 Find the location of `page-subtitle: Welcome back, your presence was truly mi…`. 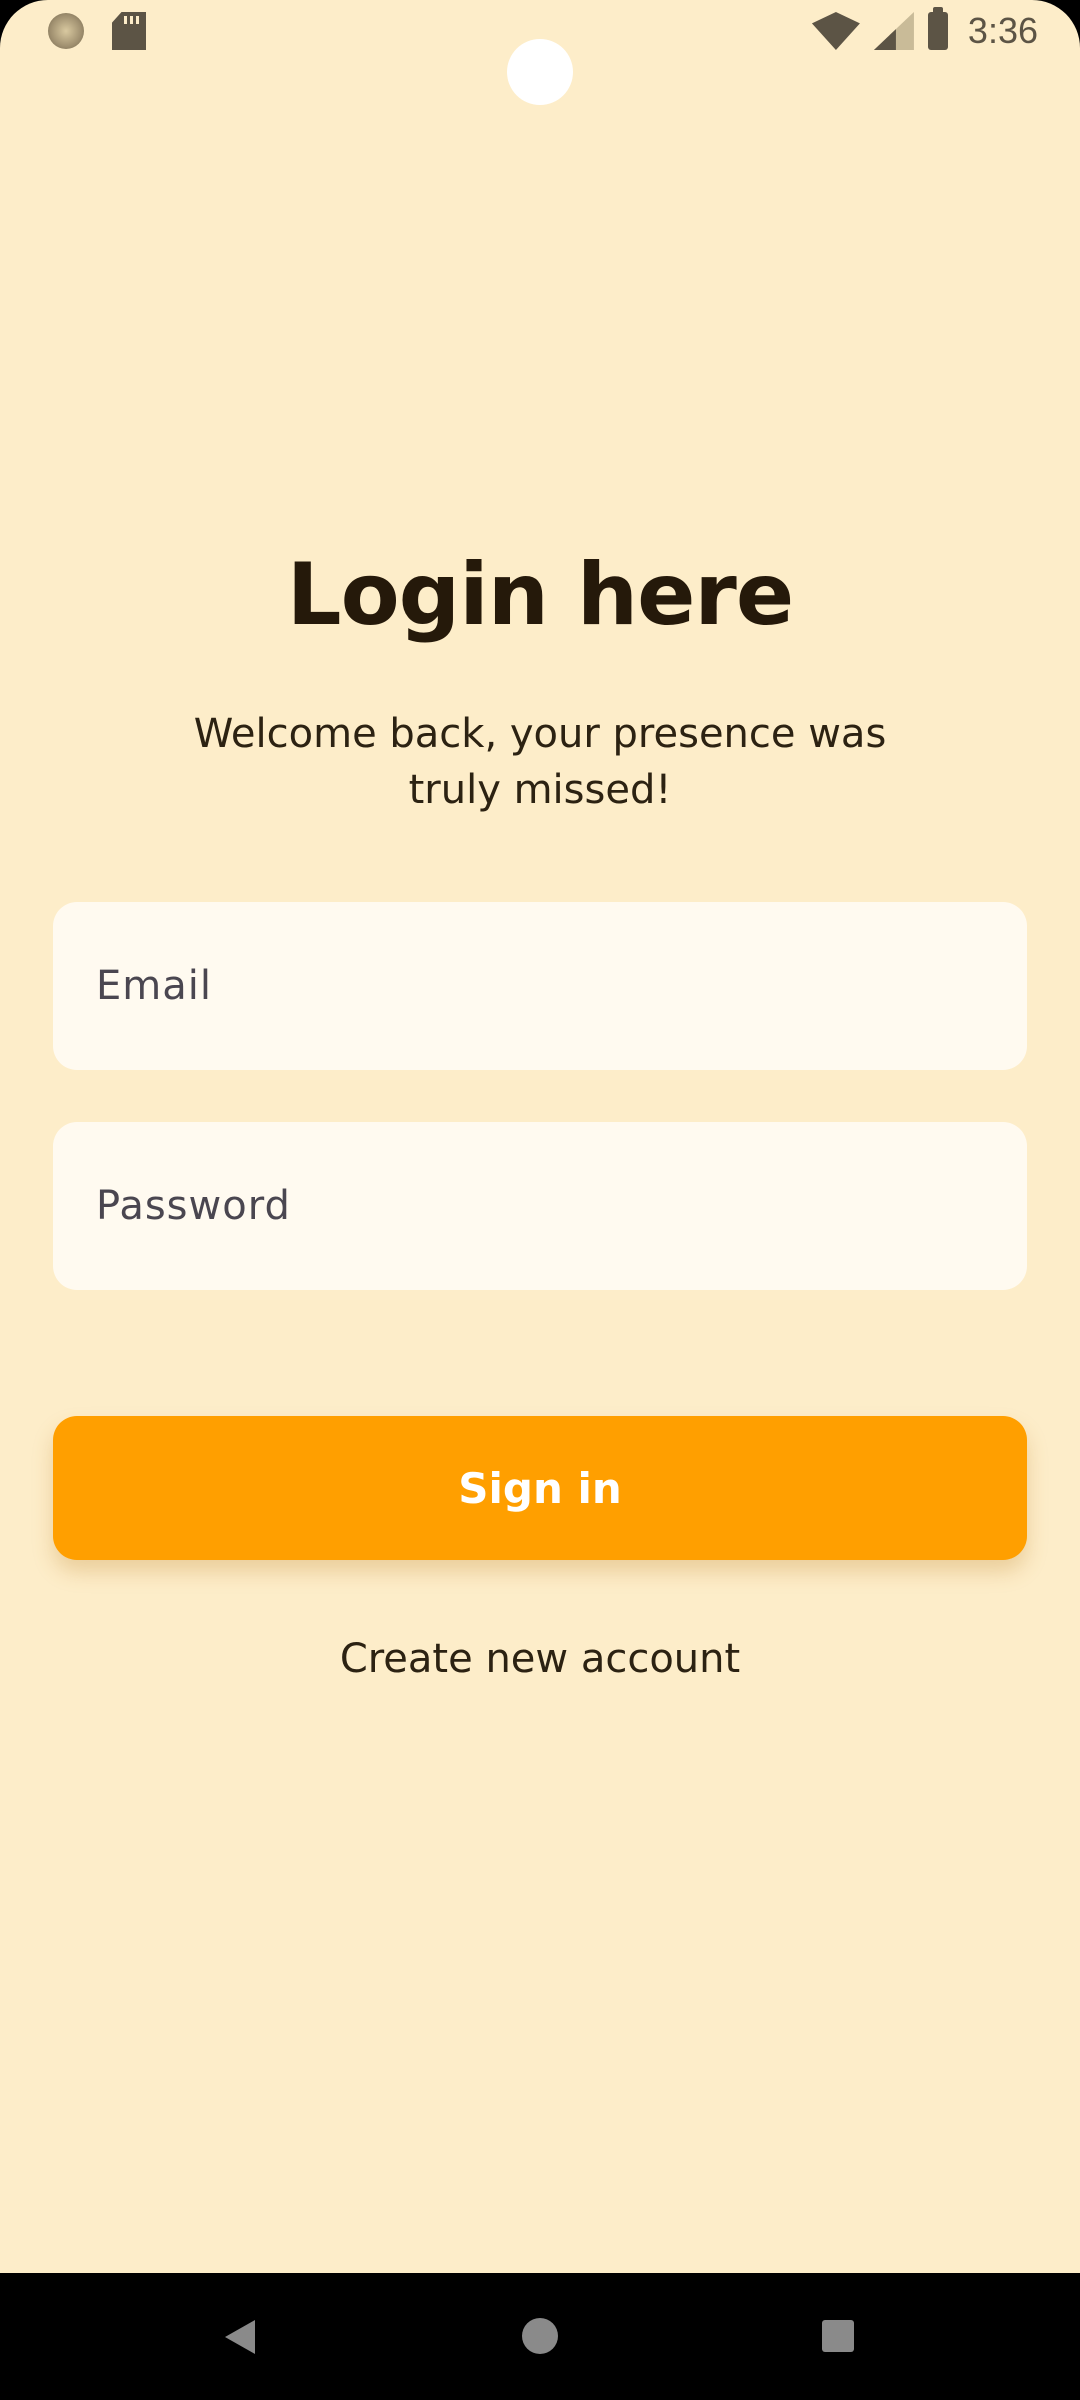

page-subtitle: Welcome back, your presence was truly mi… is located at coordinates (540, 762).